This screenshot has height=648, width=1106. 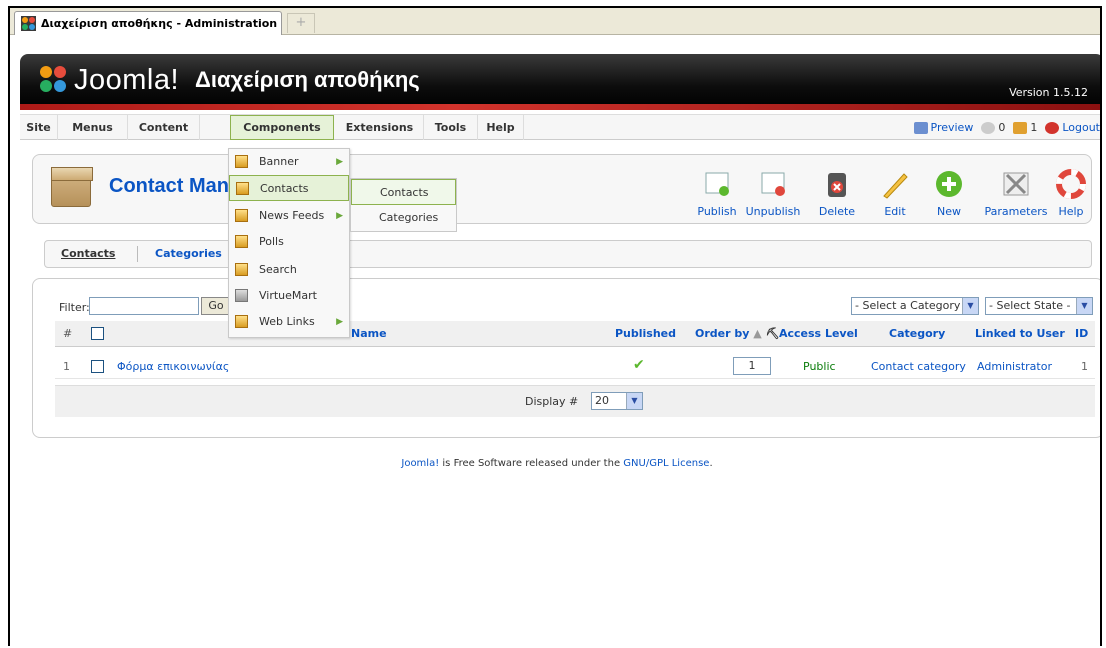 I want to click on state-select-value: - Select State -, so click(x=1030, y=305).